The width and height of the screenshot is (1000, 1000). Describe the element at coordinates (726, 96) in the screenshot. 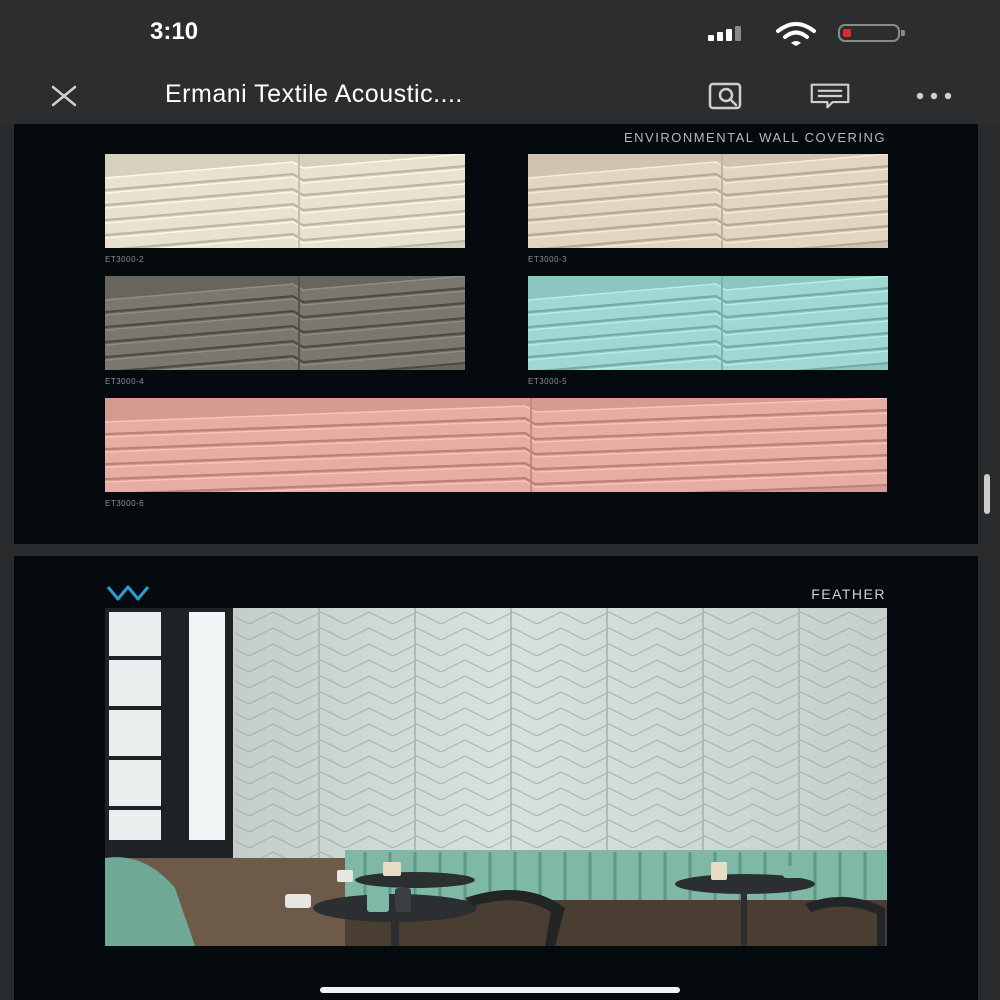

I see `find-in-document-icon` at that location.